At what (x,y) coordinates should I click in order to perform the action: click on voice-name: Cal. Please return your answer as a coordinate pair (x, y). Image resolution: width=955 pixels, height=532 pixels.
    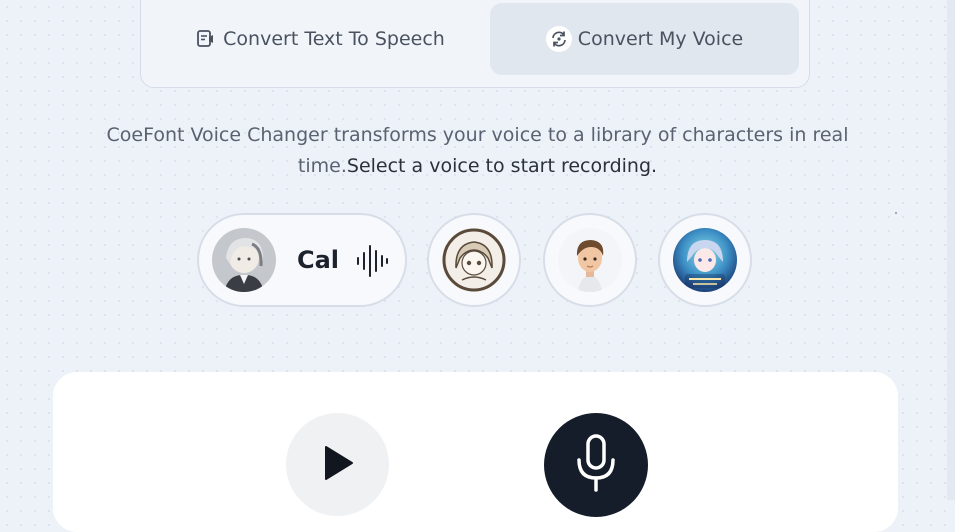
    Looking at the image, I should click on (318, 260).